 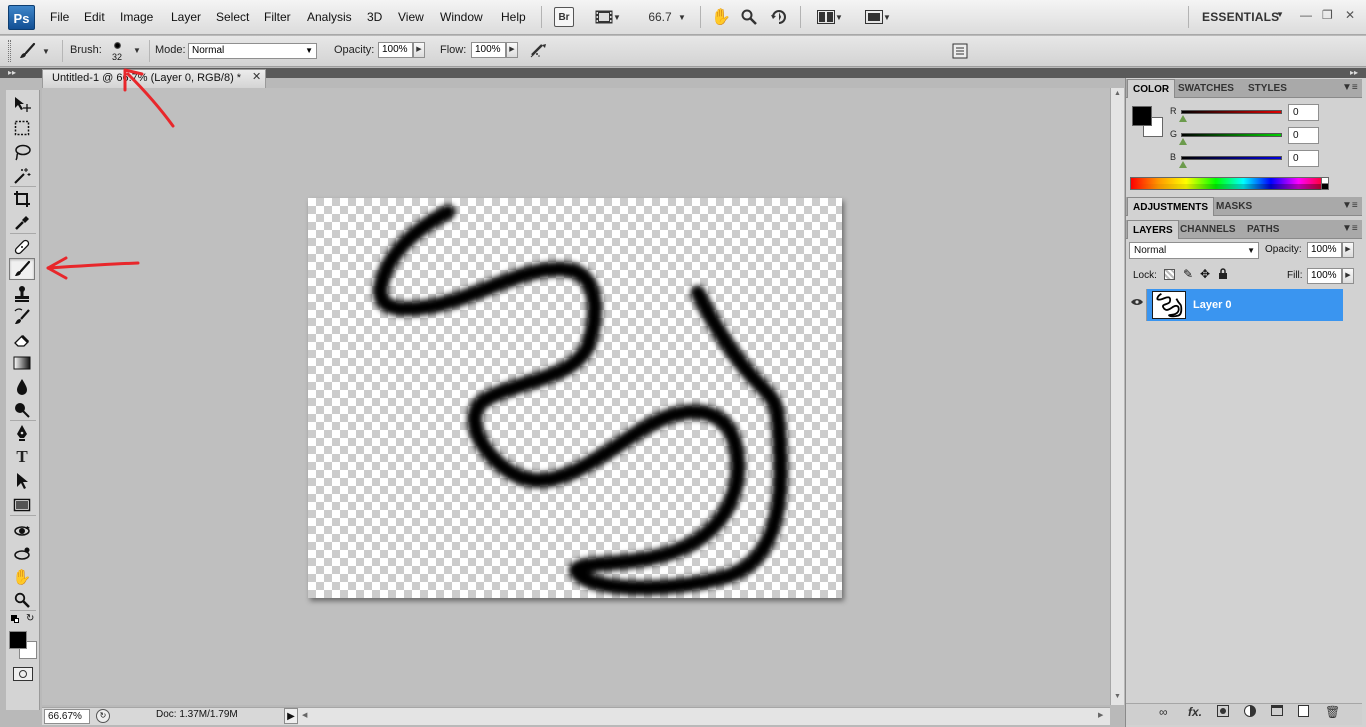 I want to click on fill-input: 100%, so click(x=1324, y=276).